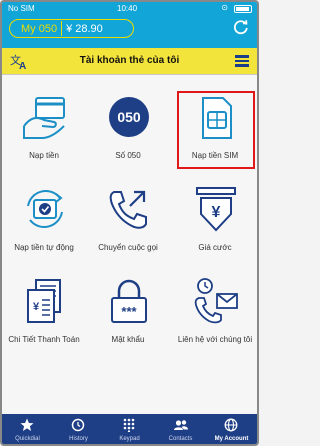 The height and width of the screenshot is (446, 320). Describe the element at coordinates (78, 425) in the screenshot. I see `clock-icon` at that location.